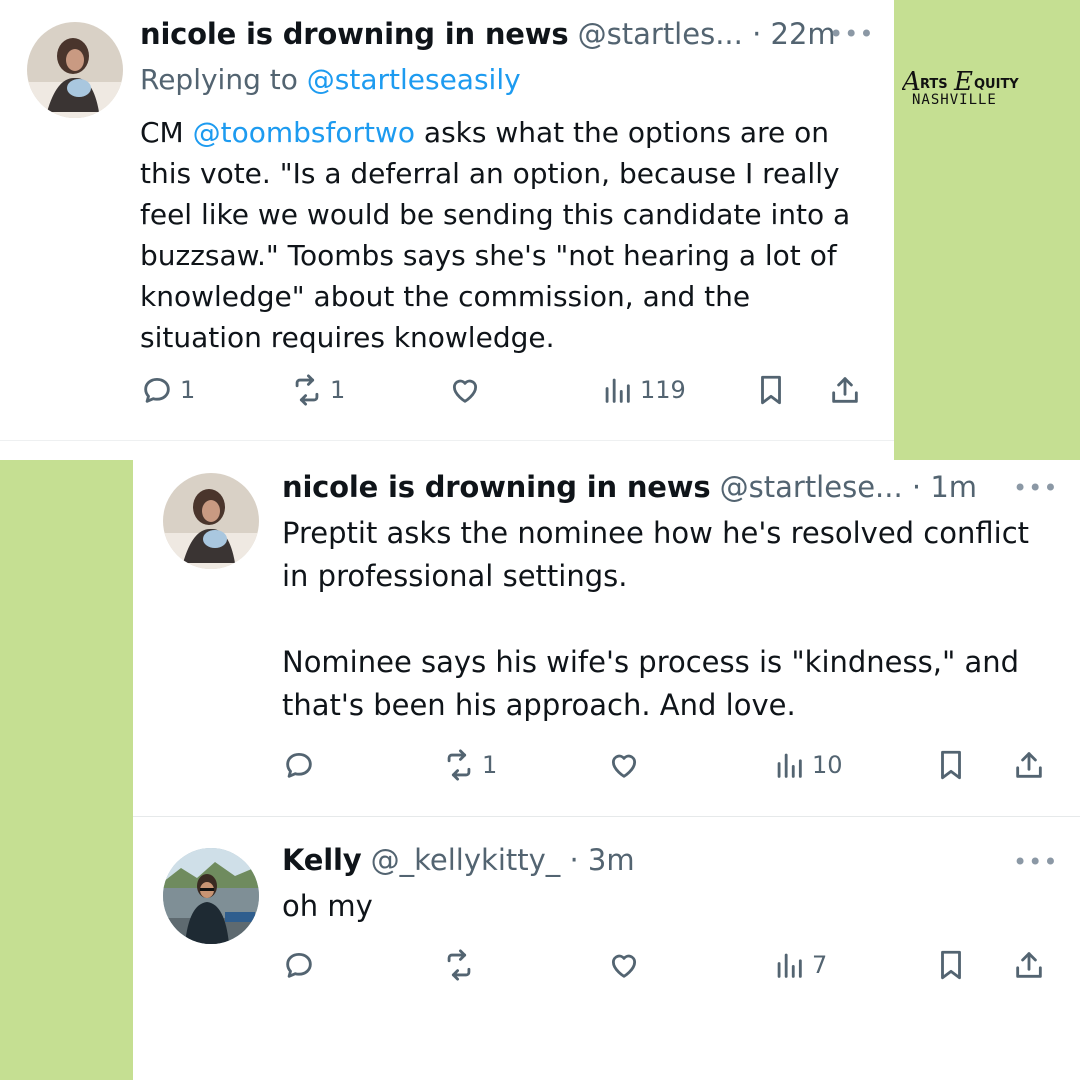  What do you see at coordinates (954, 100) in the screenshot?
I see `svg-text: NASHVILLE` at bounding box center [954, 100].